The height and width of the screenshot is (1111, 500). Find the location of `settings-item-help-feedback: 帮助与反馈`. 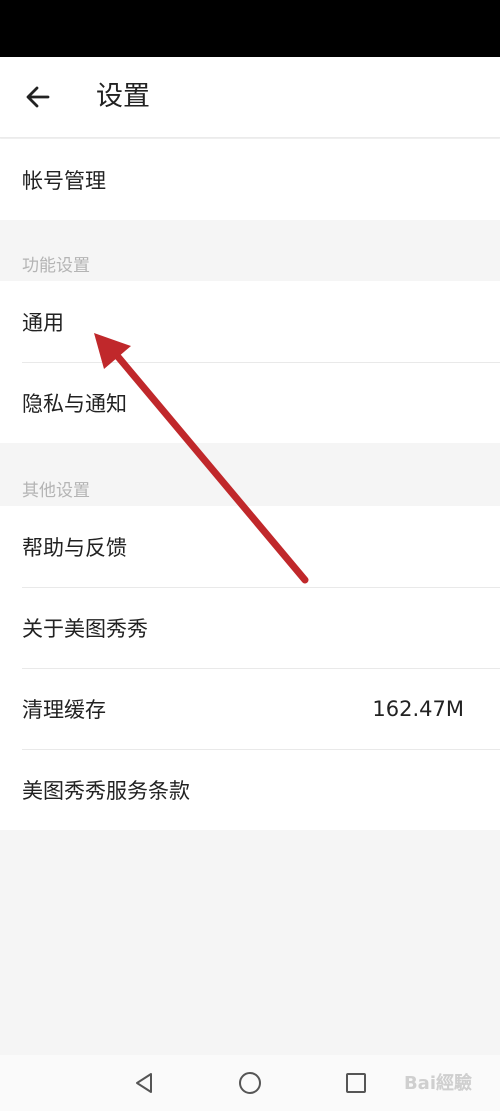

settings-item-help-feedback: 帮助与反馈 is located at coordinates (250, 546).